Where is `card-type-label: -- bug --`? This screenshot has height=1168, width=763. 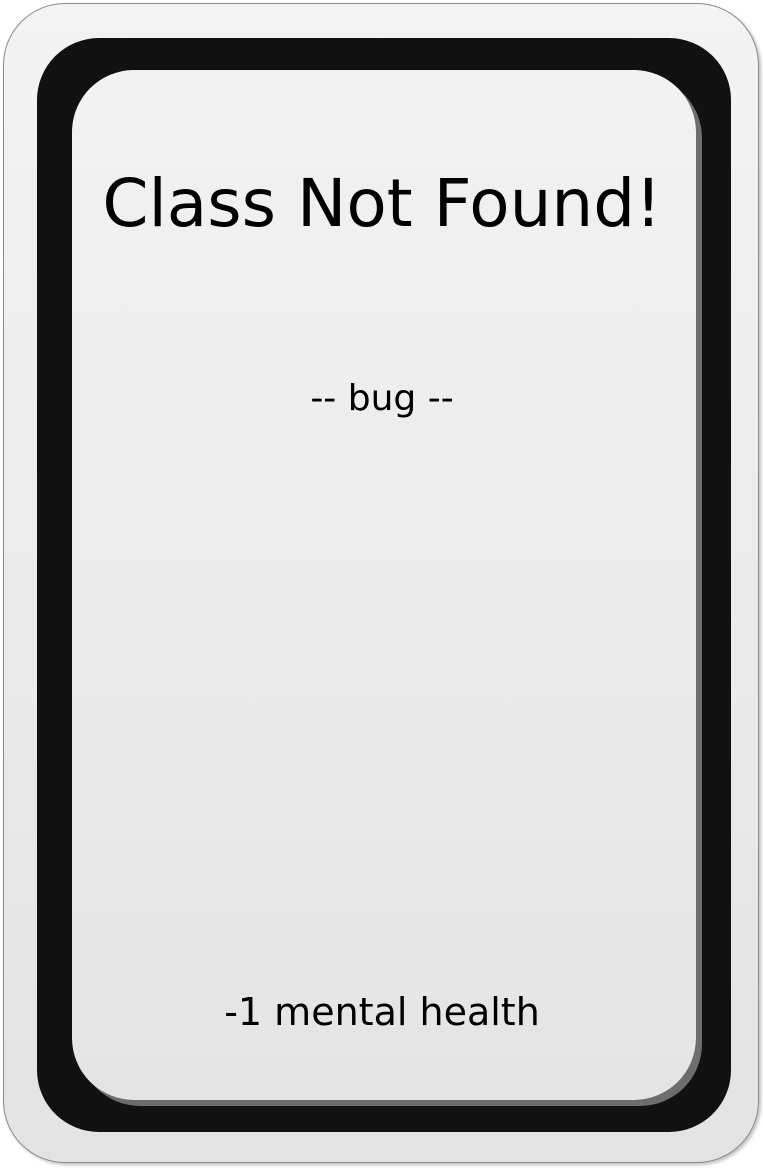
card-type-label: -- bug -- is located at coordinates (382, 398).